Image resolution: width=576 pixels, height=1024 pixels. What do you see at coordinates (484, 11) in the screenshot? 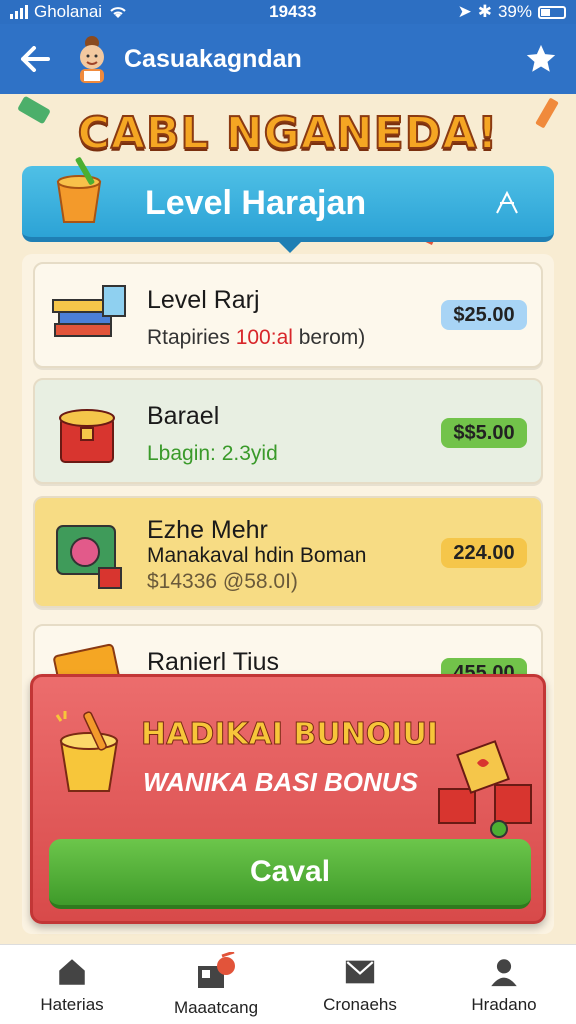
I see `bluetooth-icon: ✱` at bounding box center [484, 11].